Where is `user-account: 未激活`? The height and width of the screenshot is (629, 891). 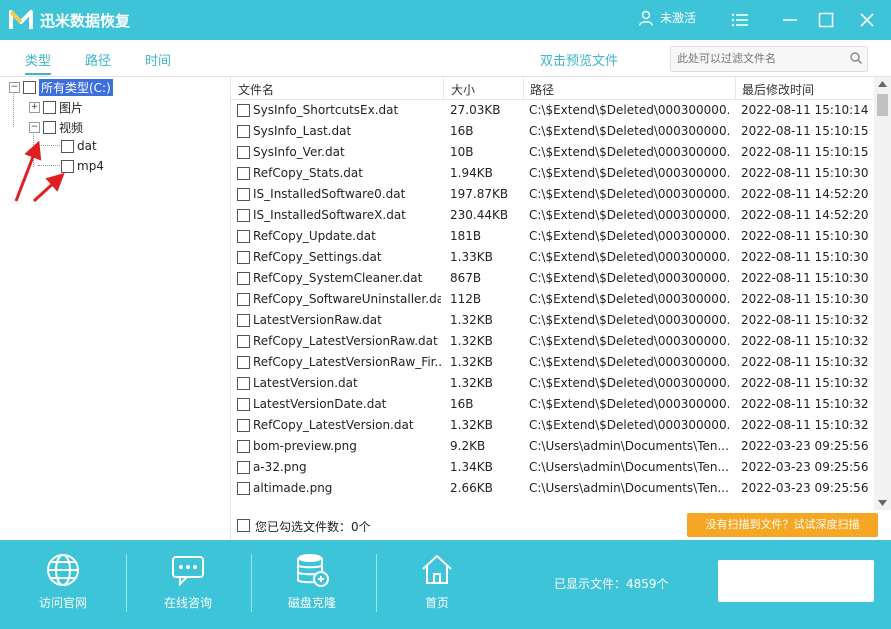 user-account: 未激活 is located at coordinates (667, 17).